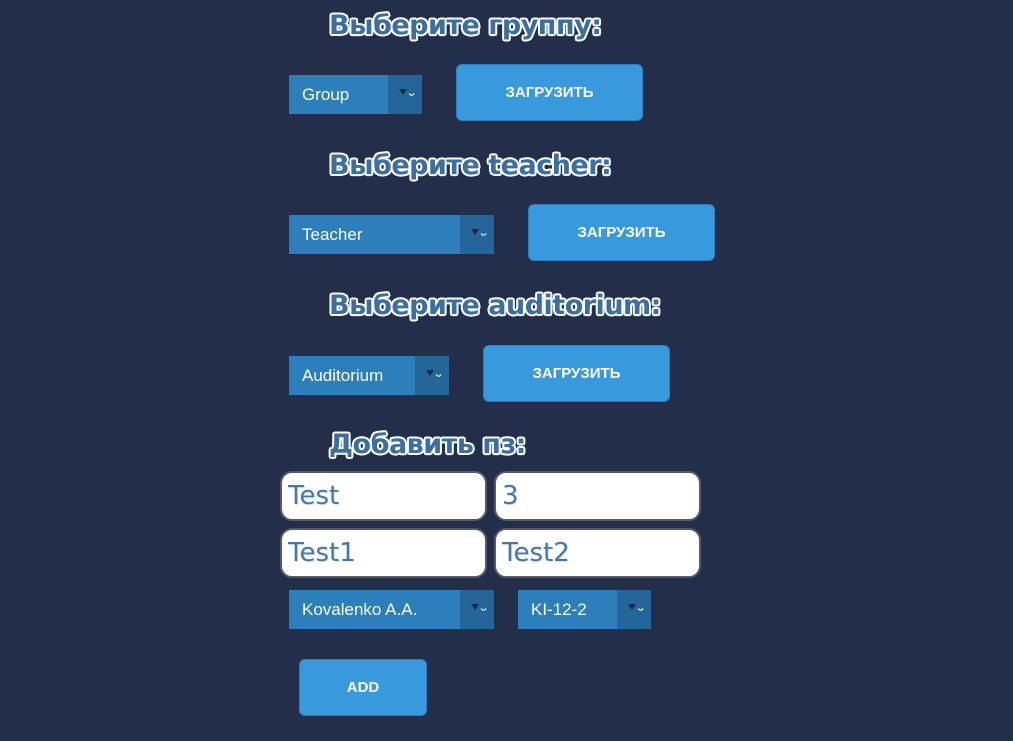 The image size is (1013, 741). What do you see at coordinates (326, 94) in the screenshot?
I see `group-select-value: Group` at bounding box center [326, 94].